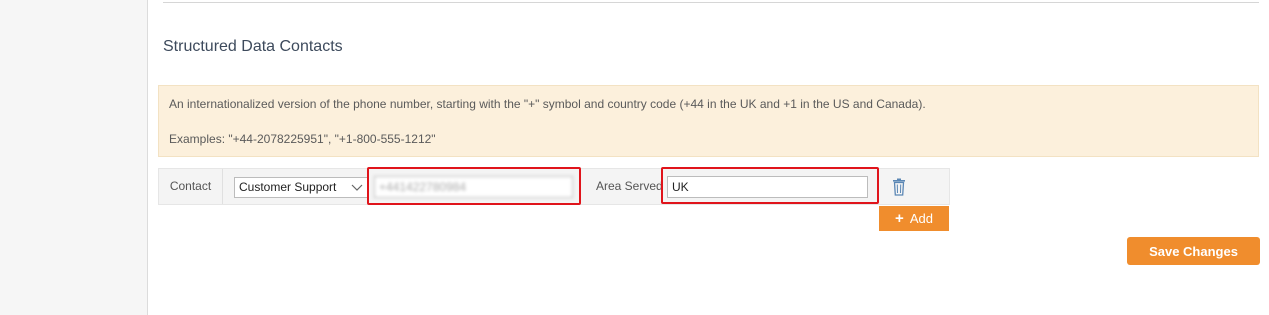 The height and width of the screenshot is (315, 1269). I want to click on contact-type-select: Customer Support, so click(301, 187).